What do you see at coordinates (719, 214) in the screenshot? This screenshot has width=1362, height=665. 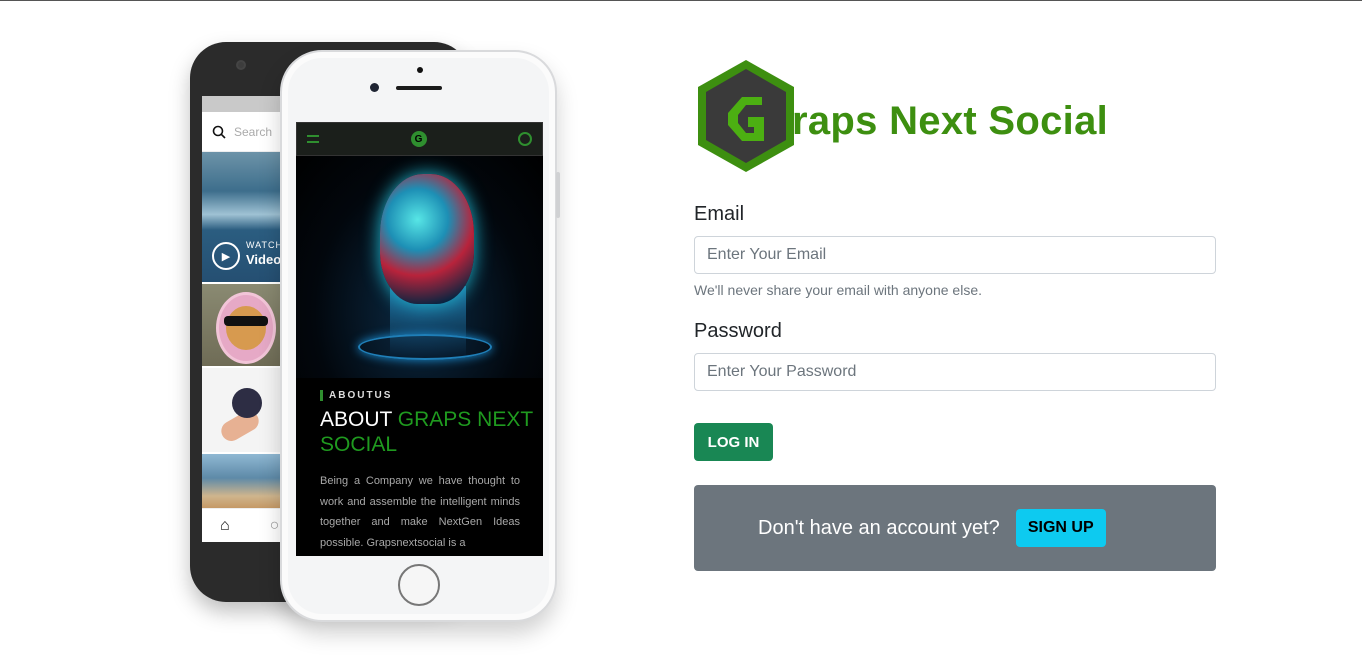 I see `email-label: Email` at bounding box center [719, 214].